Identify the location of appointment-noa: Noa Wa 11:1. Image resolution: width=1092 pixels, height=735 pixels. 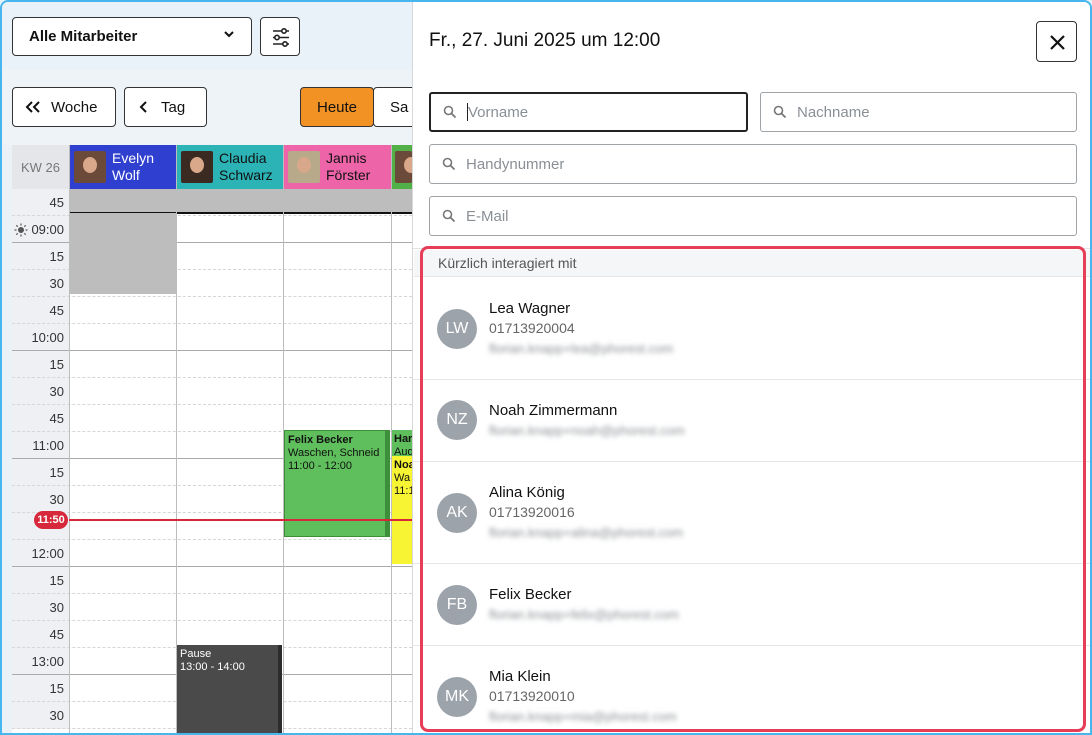
(402, 510).